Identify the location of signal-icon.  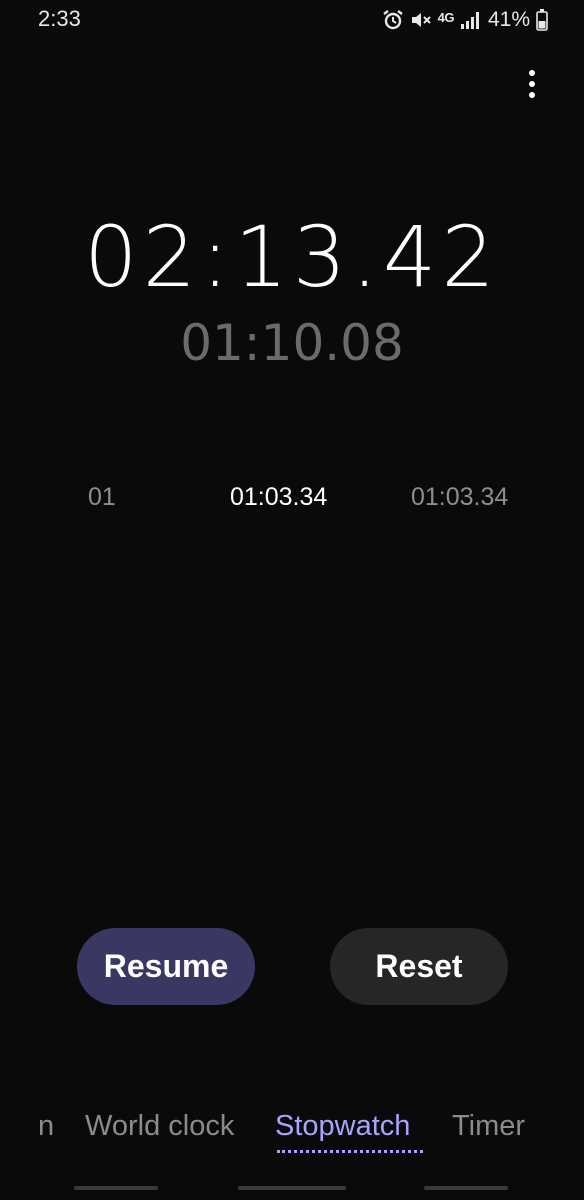
(470, 20).